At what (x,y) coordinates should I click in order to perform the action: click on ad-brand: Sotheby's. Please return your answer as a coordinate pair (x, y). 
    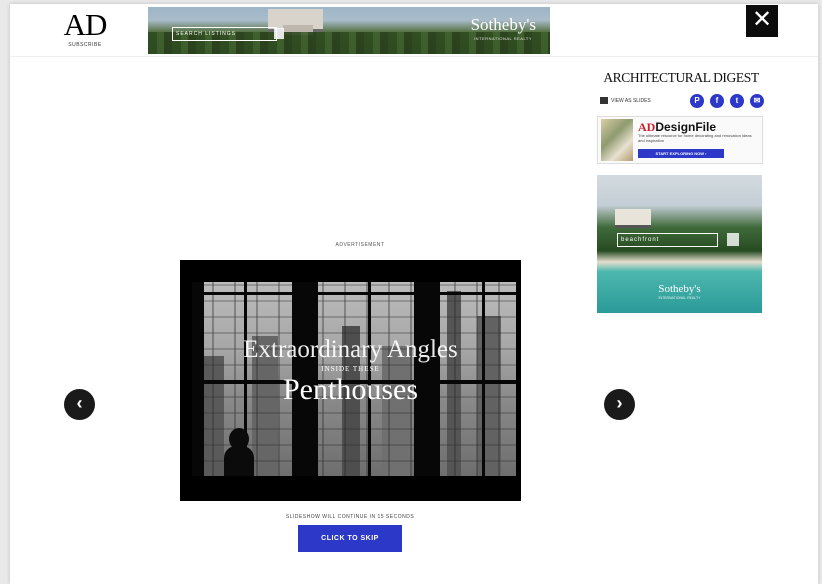
    Looking at the image, I should click on (503, 24).